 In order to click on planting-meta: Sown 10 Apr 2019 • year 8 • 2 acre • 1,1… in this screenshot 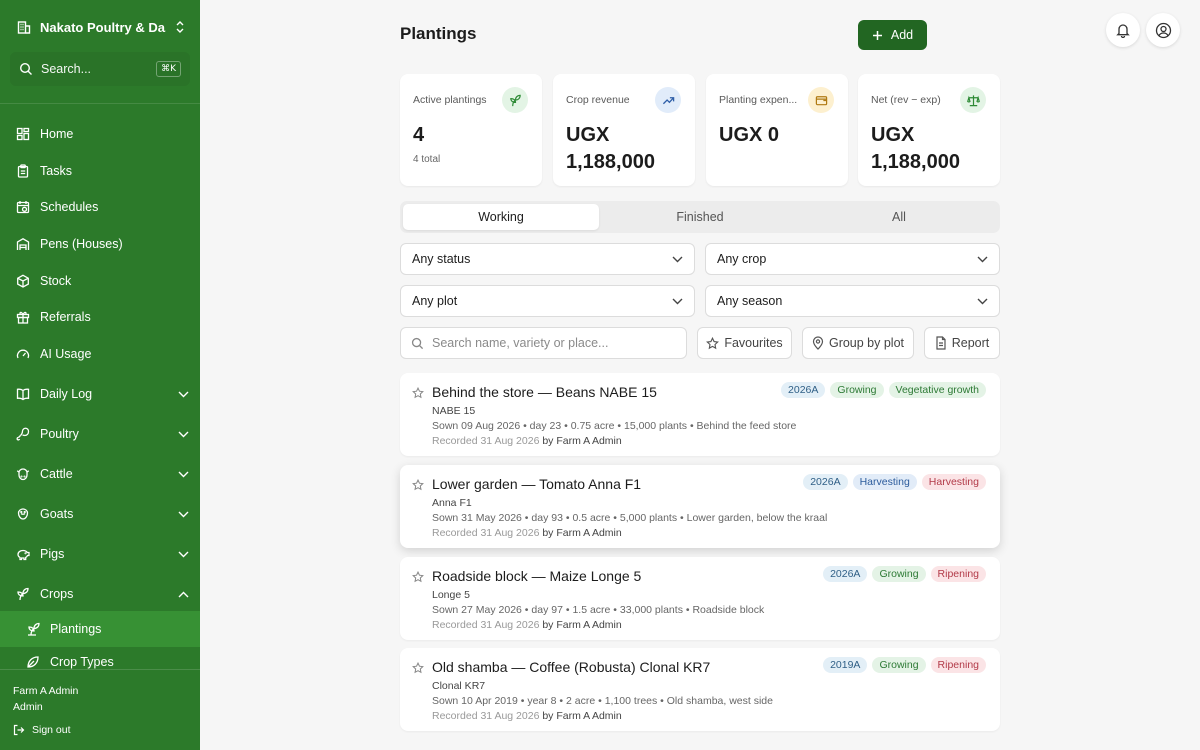, I will do `click(602, 701)`.